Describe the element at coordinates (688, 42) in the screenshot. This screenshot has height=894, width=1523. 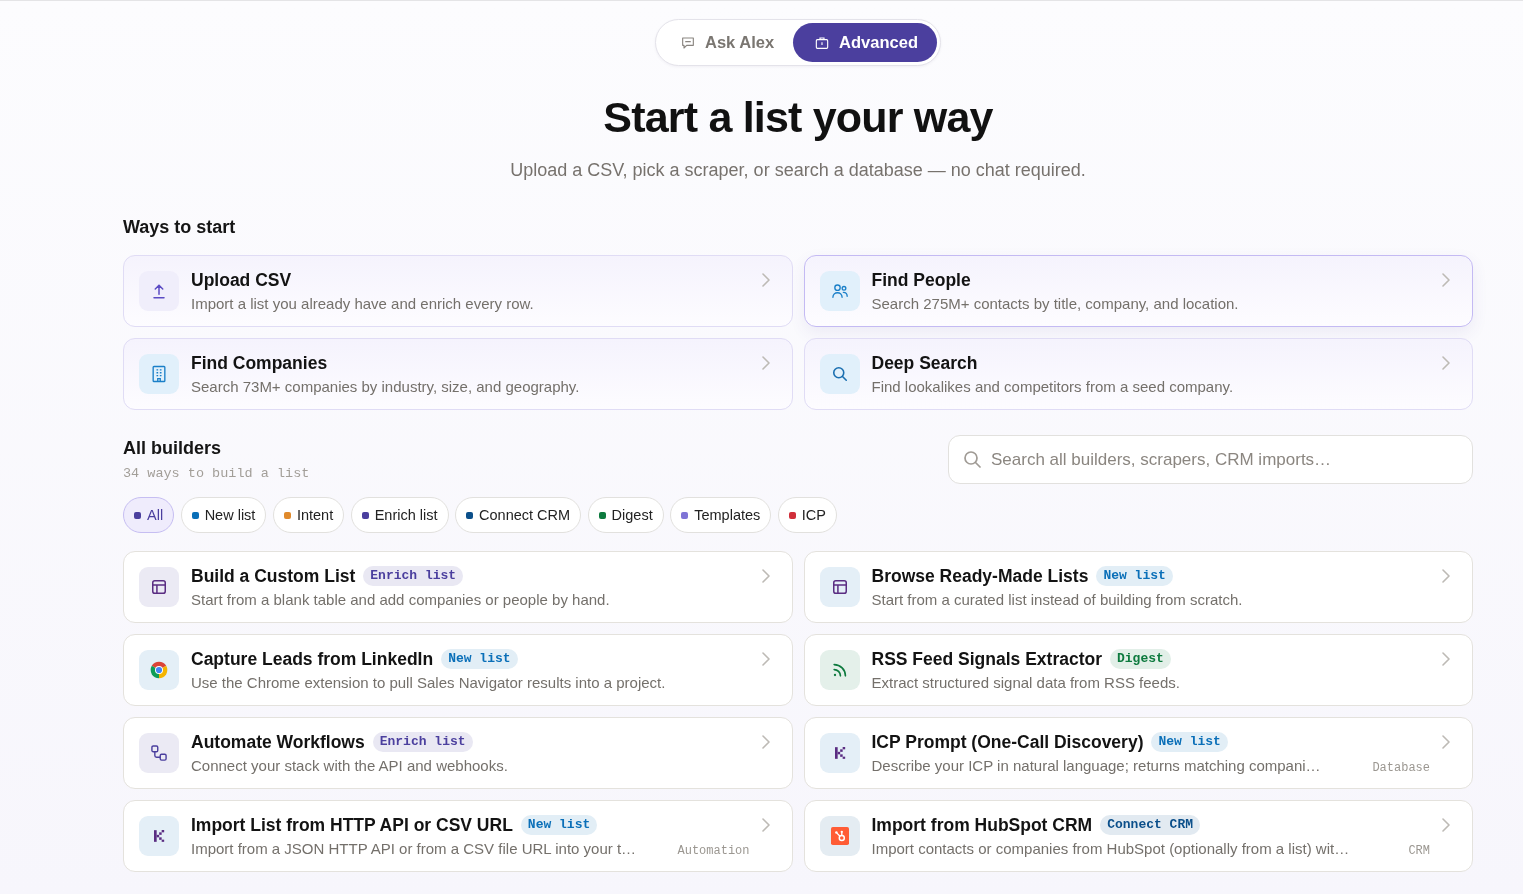
I see `chat-bubble-icon` at that location.